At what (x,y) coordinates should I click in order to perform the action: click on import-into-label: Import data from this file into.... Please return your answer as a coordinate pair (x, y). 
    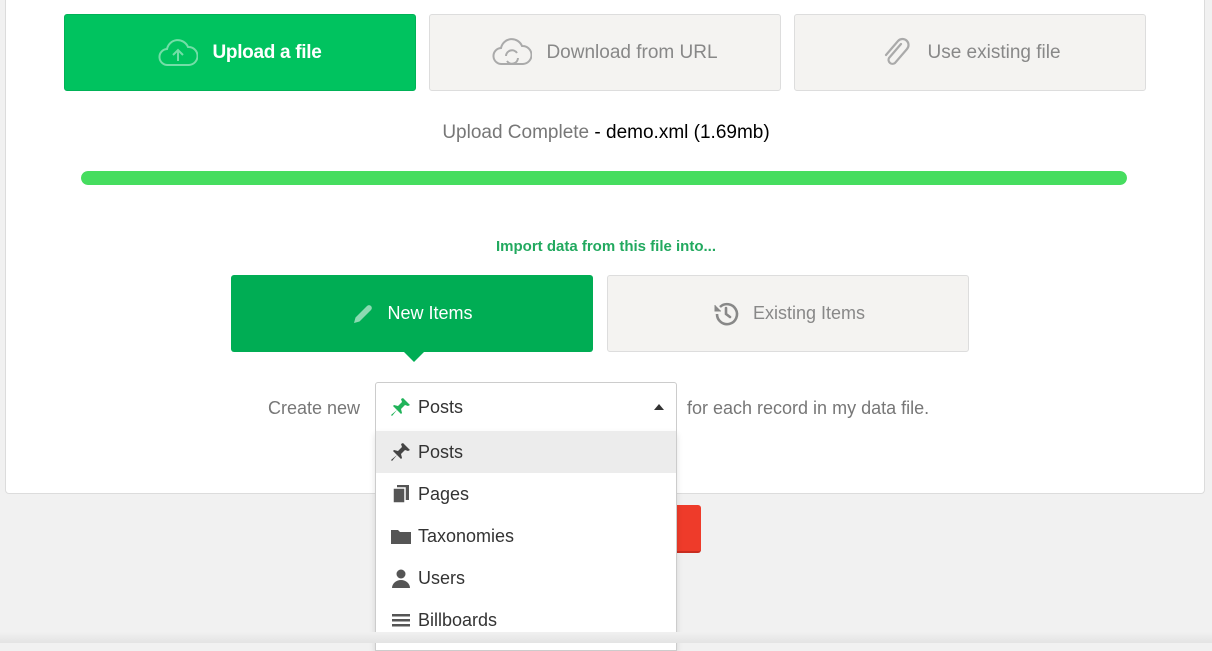
    Looking at the image, I should click on (605, 246).